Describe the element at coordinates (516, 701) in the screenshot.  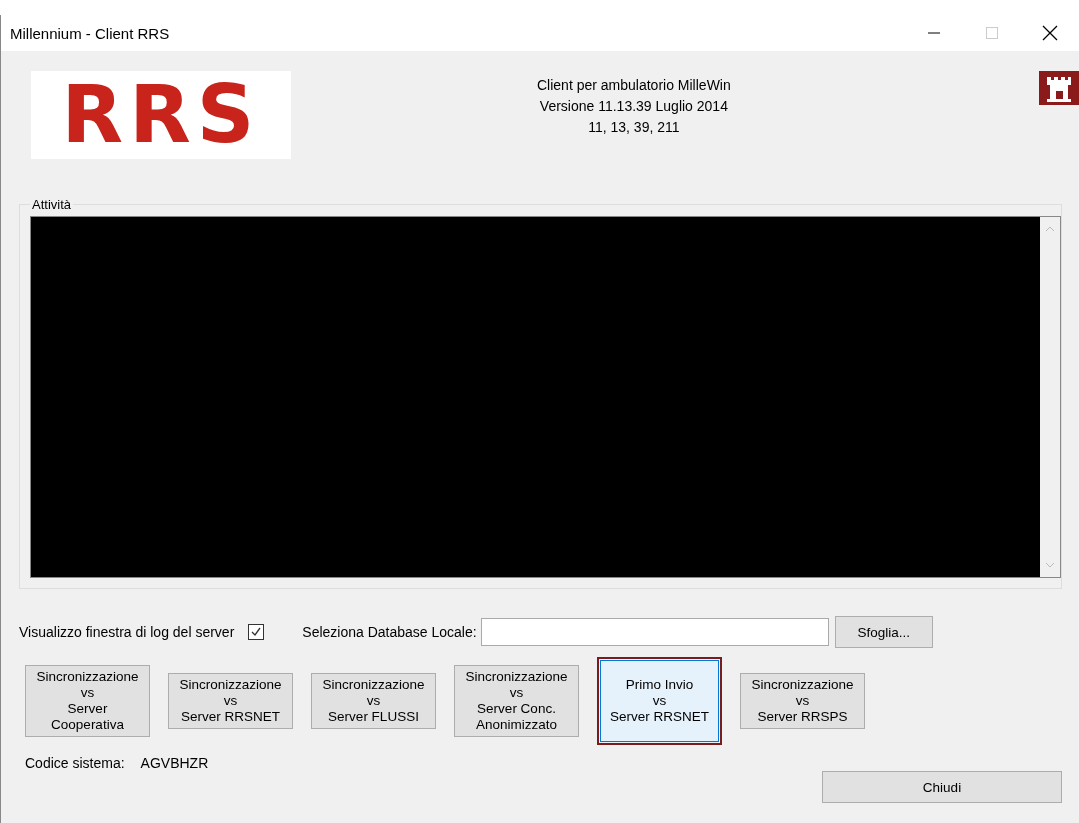
I see `sync-button: Sincronizzazione vs Server Conc. Anonimizzato` at that location.